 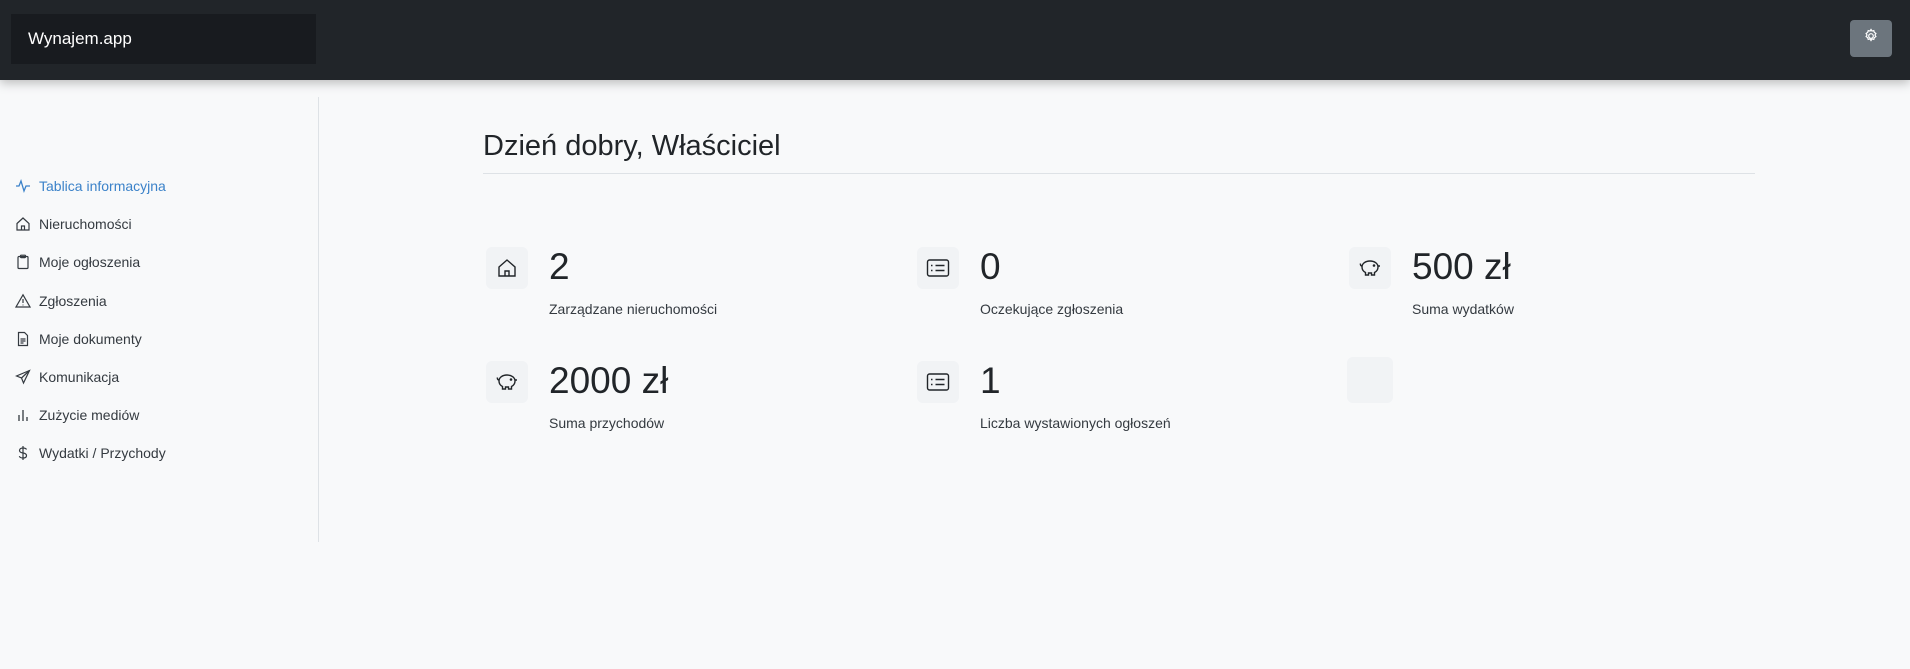 I want to click on stat-pending-reports: 0 Oczekujące zgłoszenia, so click(x=1020, y=281).